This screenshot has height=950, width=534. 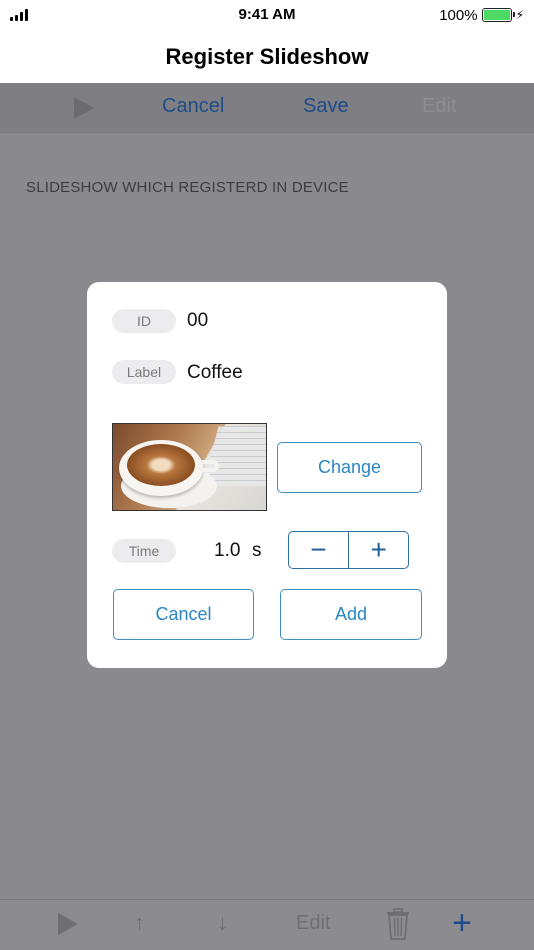 What do you see at coordinates (183, 614) in the screenshot?
I see `dialog-cancel-button: Cancel` at bounding box center [183, 614].